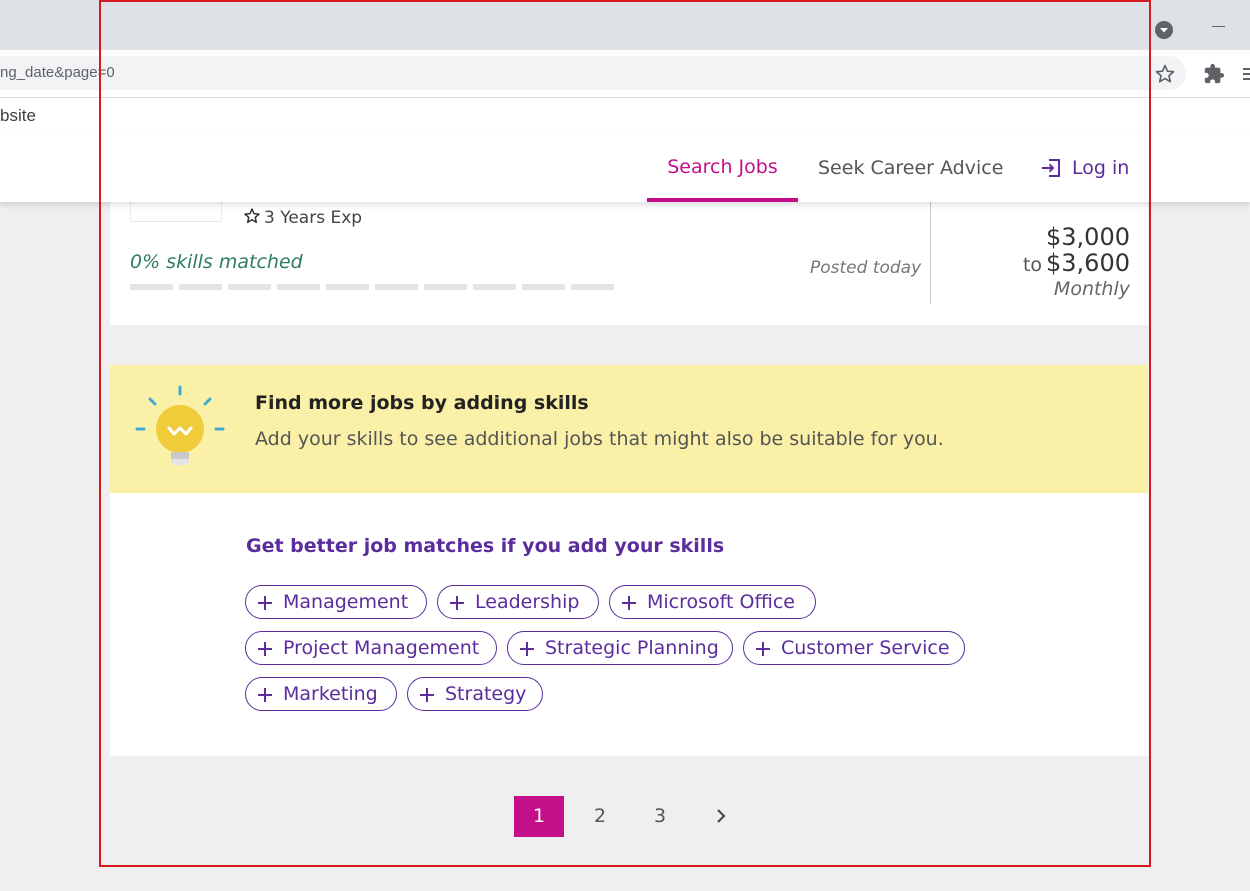 The width and height of the screenshot is (1250, 891). I want to click on address-bar: ng_date&page=0, so click(593, 73).